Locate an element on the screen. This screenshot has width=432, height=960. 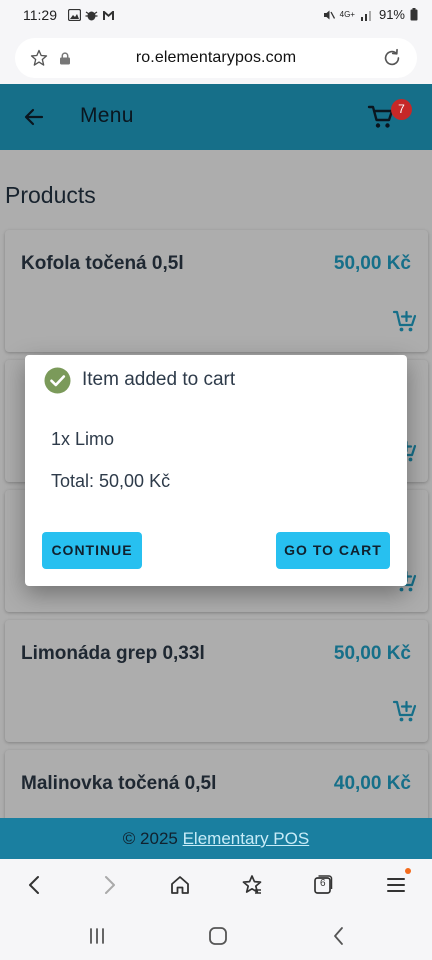
url-text: ro.elementarypos.com is located at coordinates (216, 58).